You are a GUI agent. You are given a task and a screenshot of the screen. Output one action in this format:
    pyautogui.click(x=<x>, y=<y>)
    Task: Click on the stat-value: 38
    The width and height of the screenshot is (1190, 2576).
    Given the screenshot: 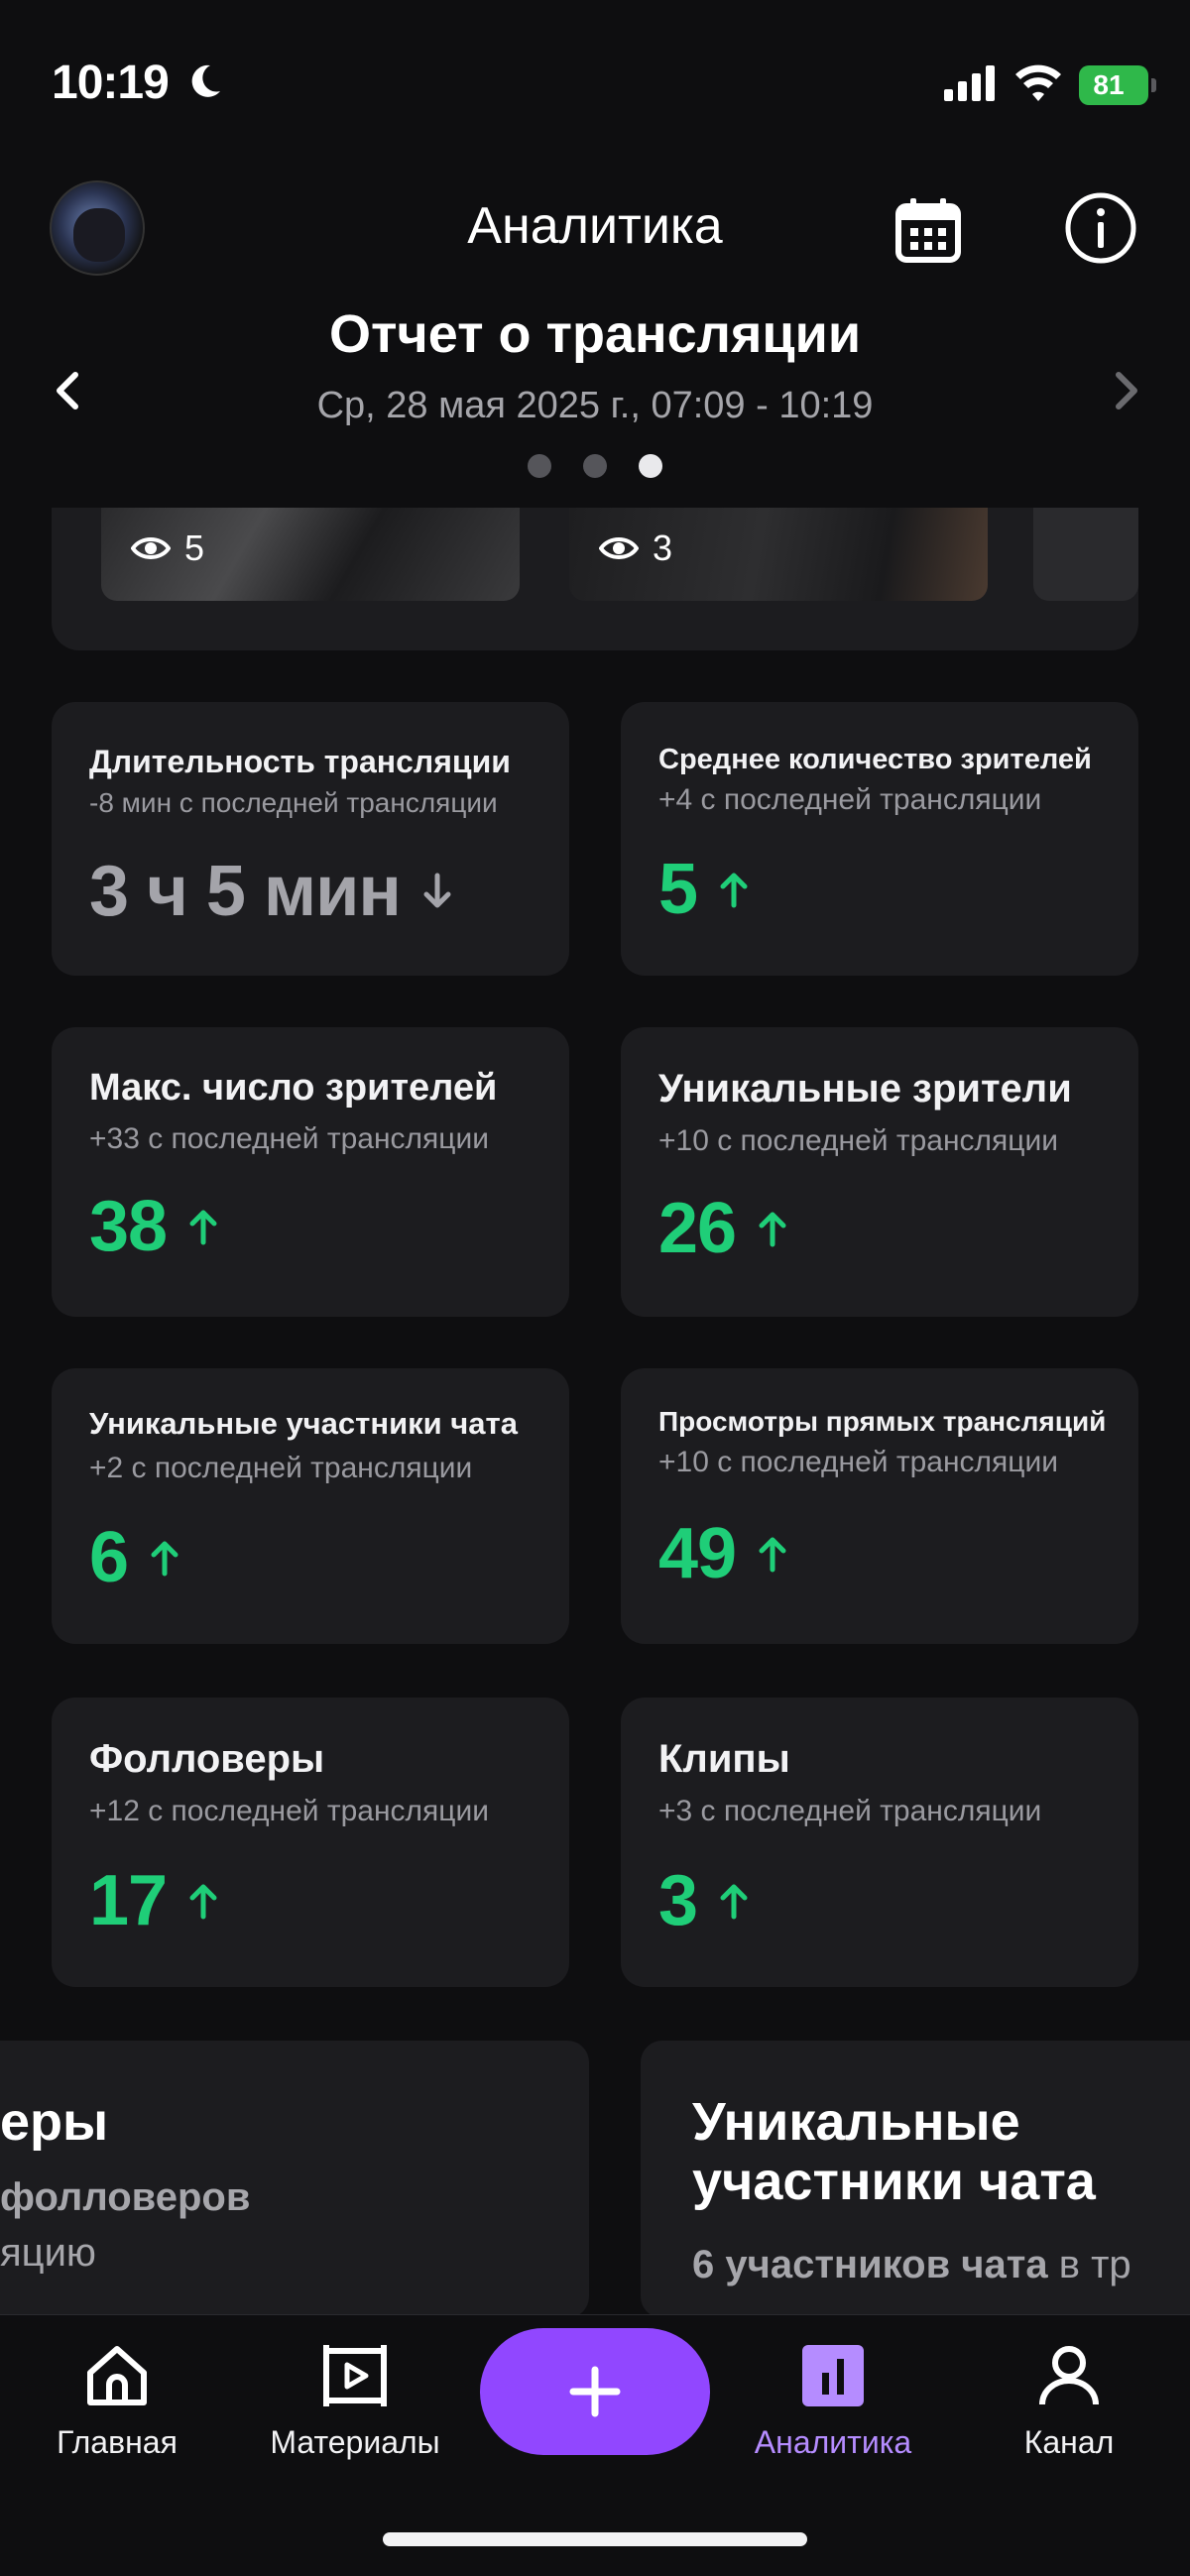 What is the action you would take?
    pyautogui.click(x=153, y=1227)
    